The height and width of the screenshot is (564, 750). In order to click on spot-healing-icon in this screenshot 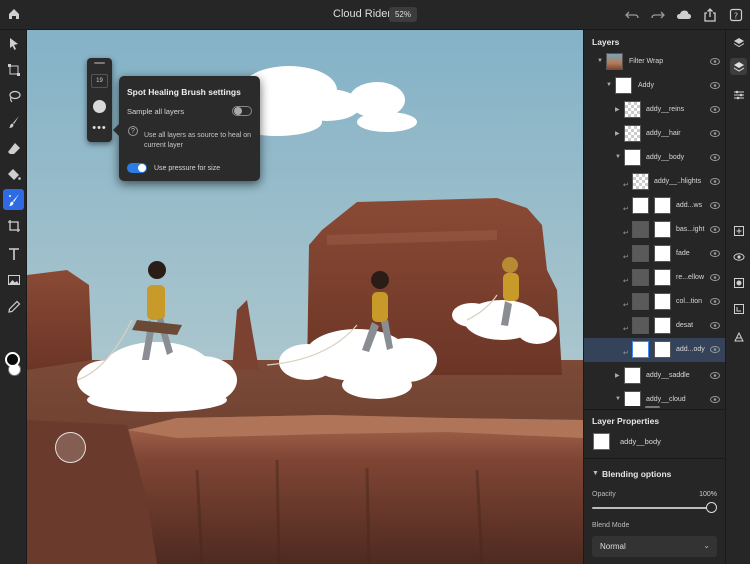, I will do `click(13, 199)`.